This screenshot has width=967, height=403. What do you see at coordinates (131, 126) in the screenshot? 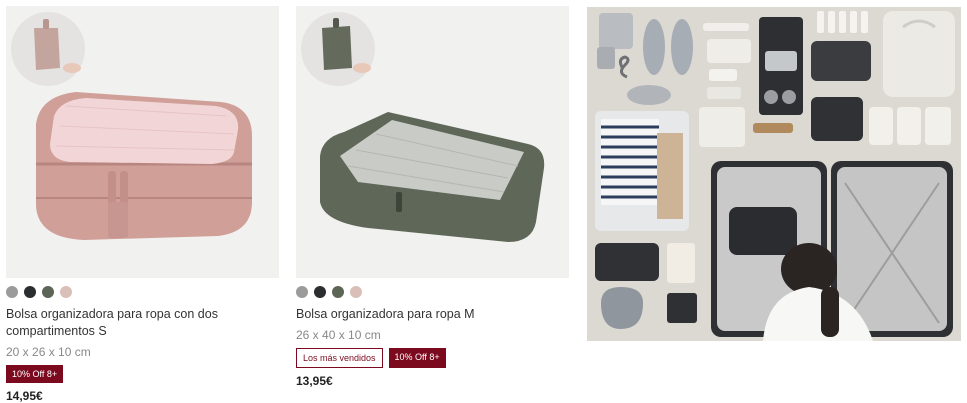
I see `pink-organizer-illustration` at bounding box center [131, 126].